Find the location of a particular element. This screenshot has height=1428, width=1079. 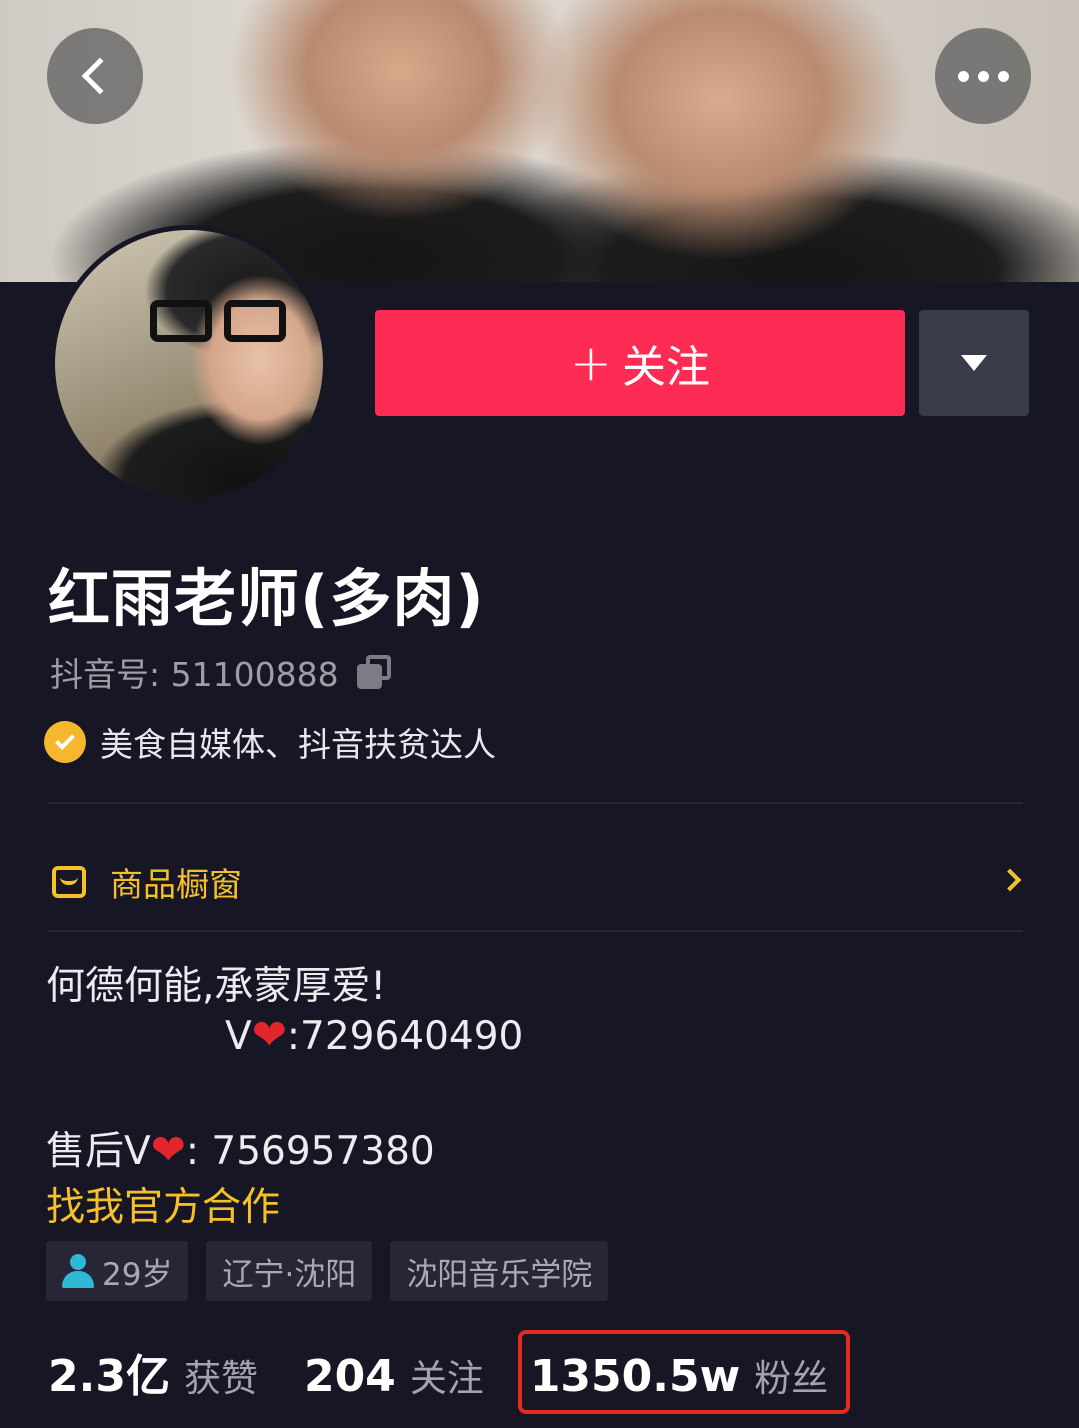

following-label: 关注 is located at coordinates (446, 1378).